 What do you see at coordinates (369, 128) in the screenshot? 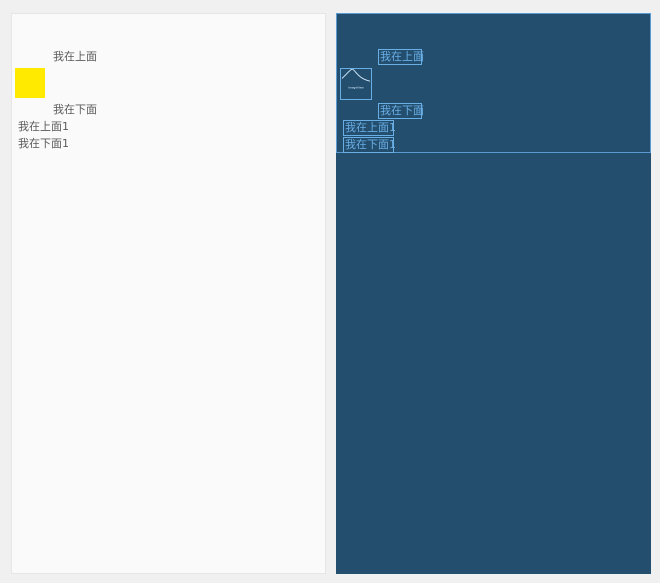
I see `blueprint-top-text-view-1: 我在上面1` at bounding box center [369, 128].